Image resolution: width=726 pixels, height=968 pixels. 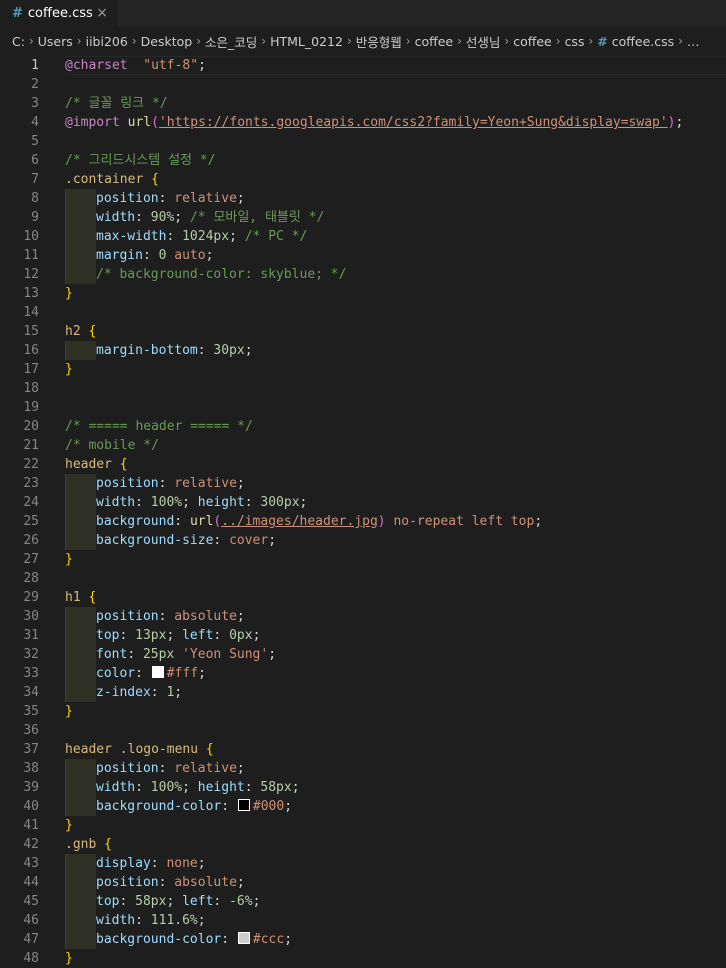 I want to click on breadcrumb-item: 소은_코딩, so click(x=231, y=41).